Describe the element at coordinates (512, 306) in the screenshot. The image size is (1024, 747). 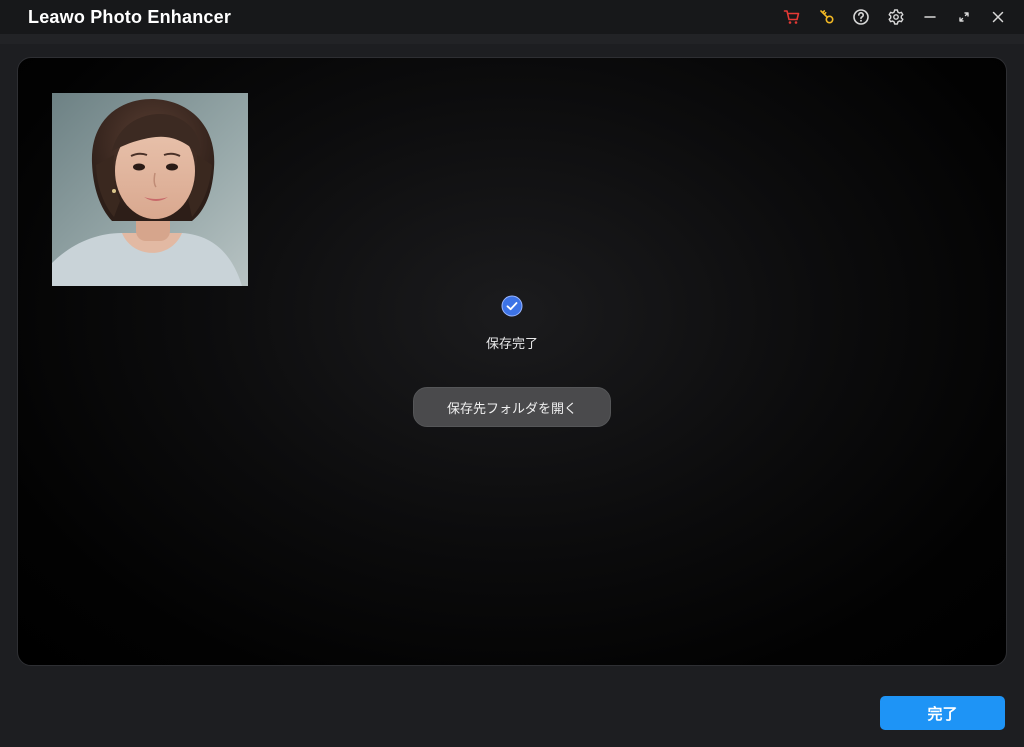
I see `check-circle-icon` at that location.